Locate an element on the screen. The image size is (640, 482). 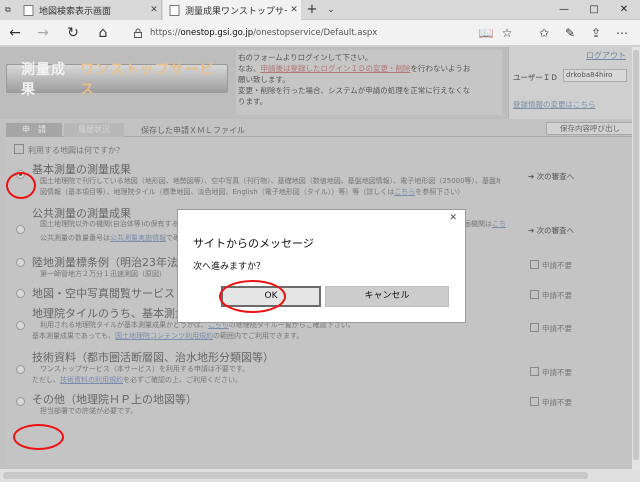
radio-map-viewing is located at coordinates (20, 293).